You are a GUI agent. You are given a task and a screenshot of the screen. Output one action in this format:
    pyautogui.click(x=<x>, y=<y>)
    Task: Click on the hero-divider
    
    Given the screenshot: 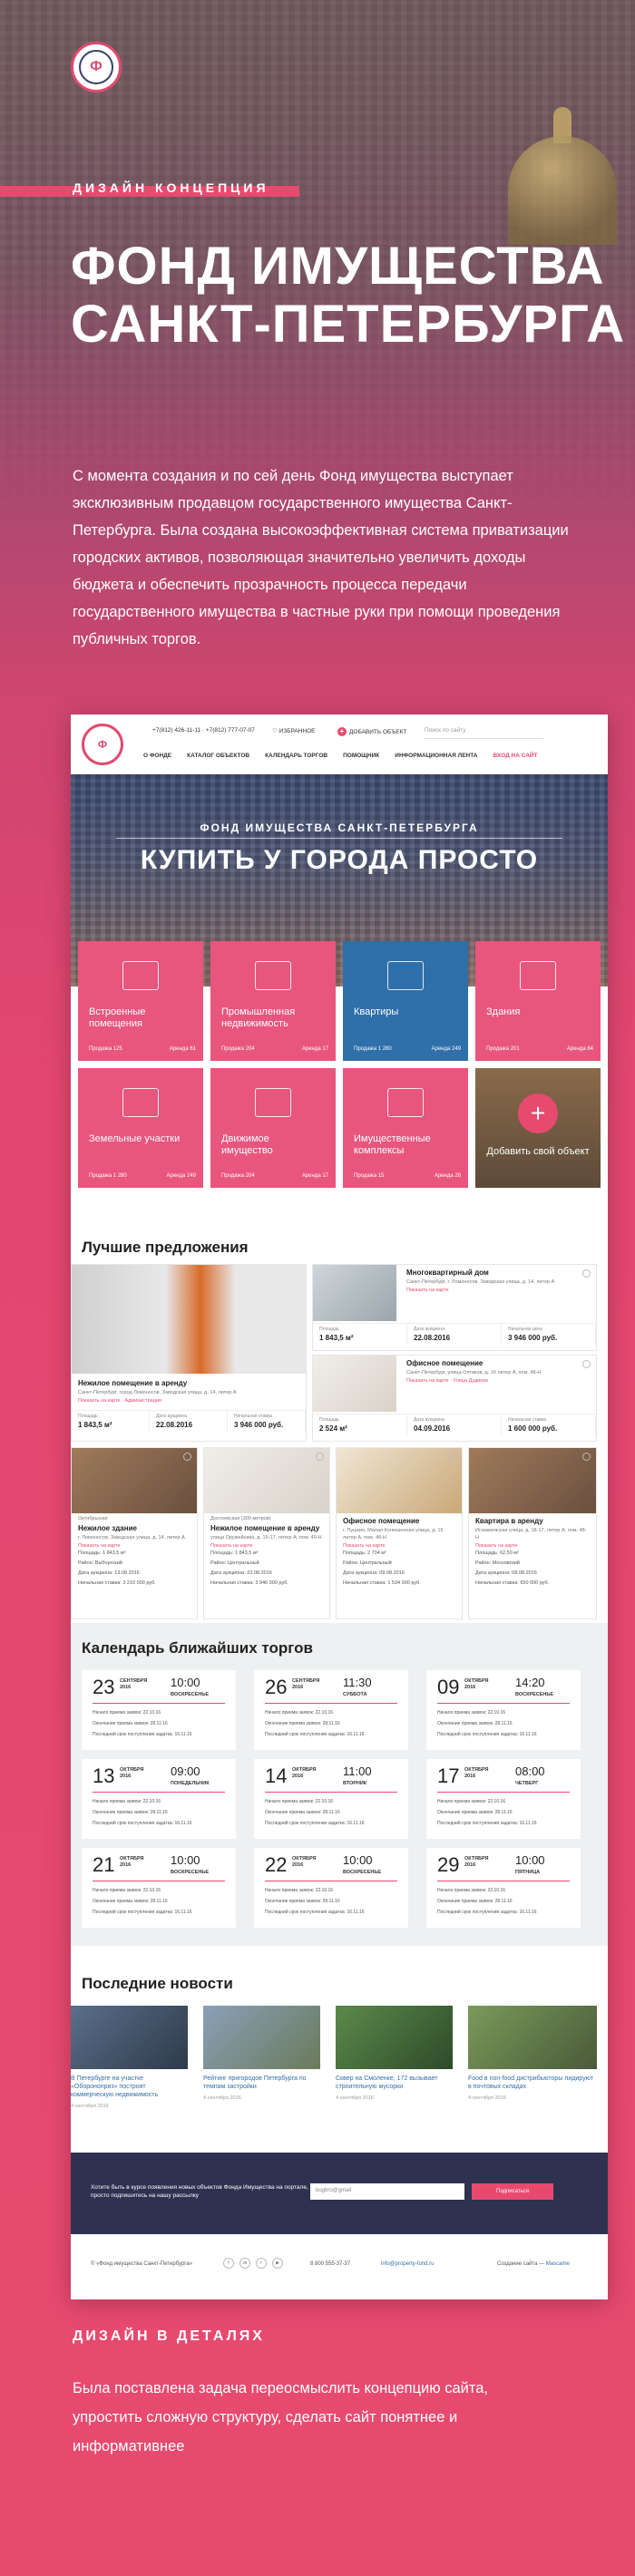 What is the action you would take?
    pyautogui.click(x=339, y=838)
    